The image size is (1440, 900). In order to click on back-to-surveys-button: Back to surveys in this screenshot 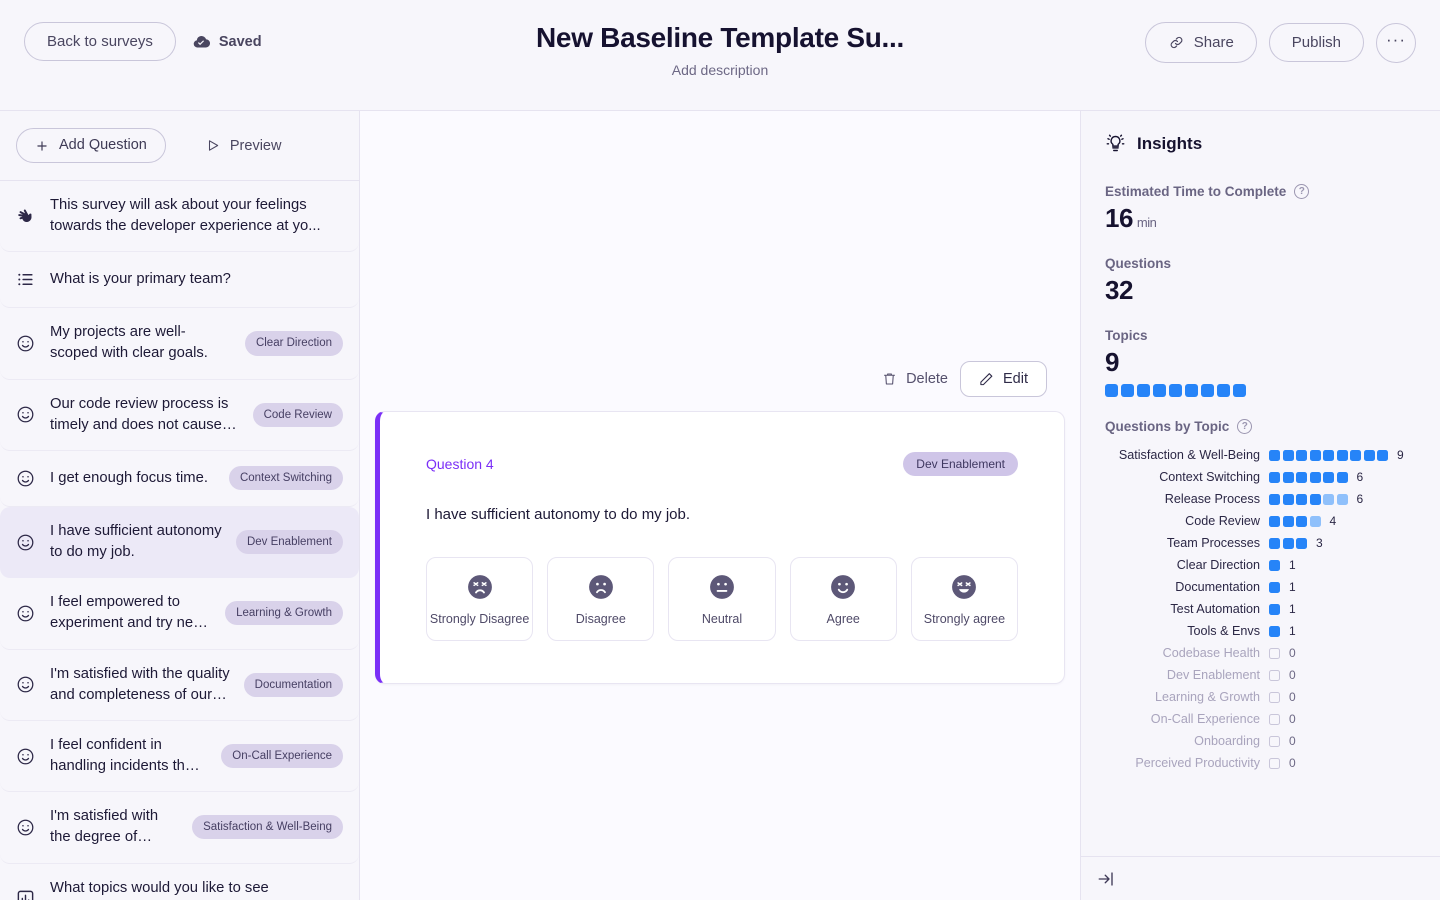, I will do `click(100, 41)`.